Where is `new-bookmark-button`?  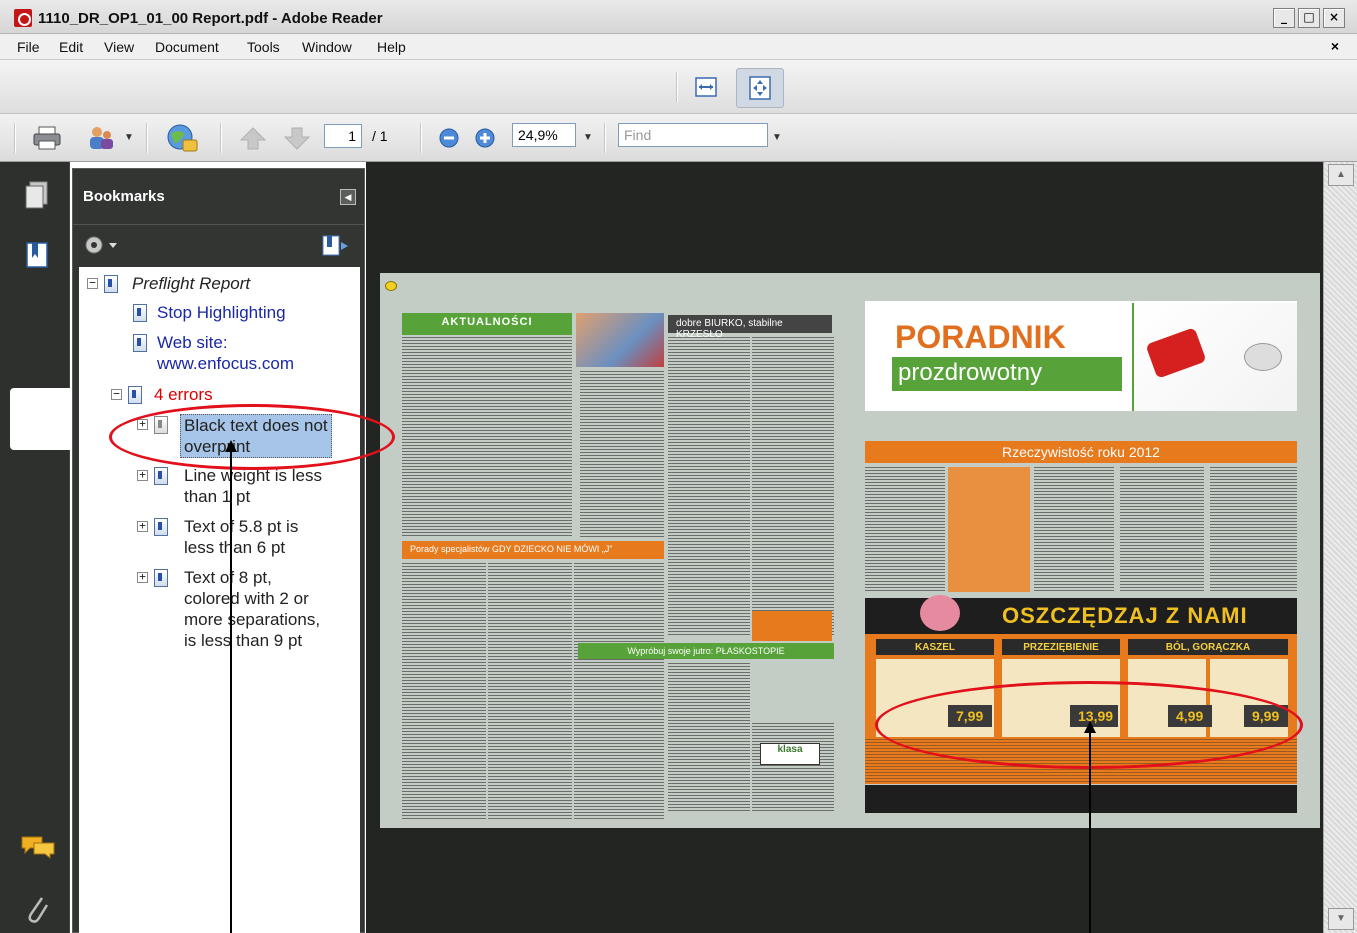 new-bookmark-button is located at coordinates (335, 246).